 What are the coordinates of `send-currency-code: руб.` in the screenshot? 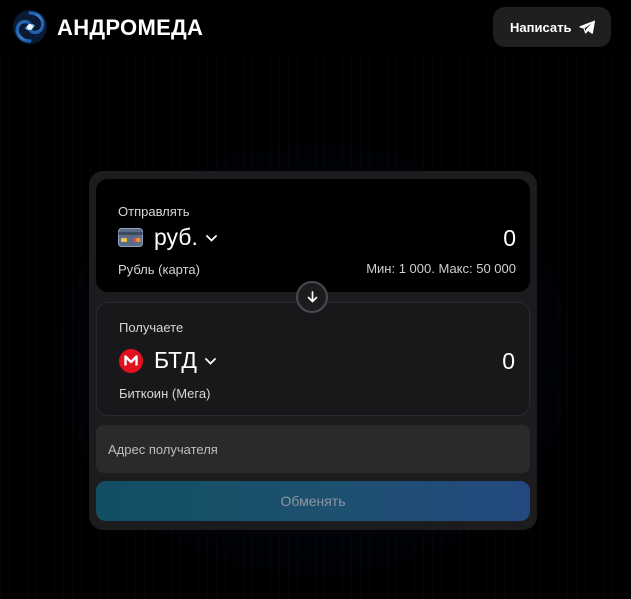 It's located at (176, 237).